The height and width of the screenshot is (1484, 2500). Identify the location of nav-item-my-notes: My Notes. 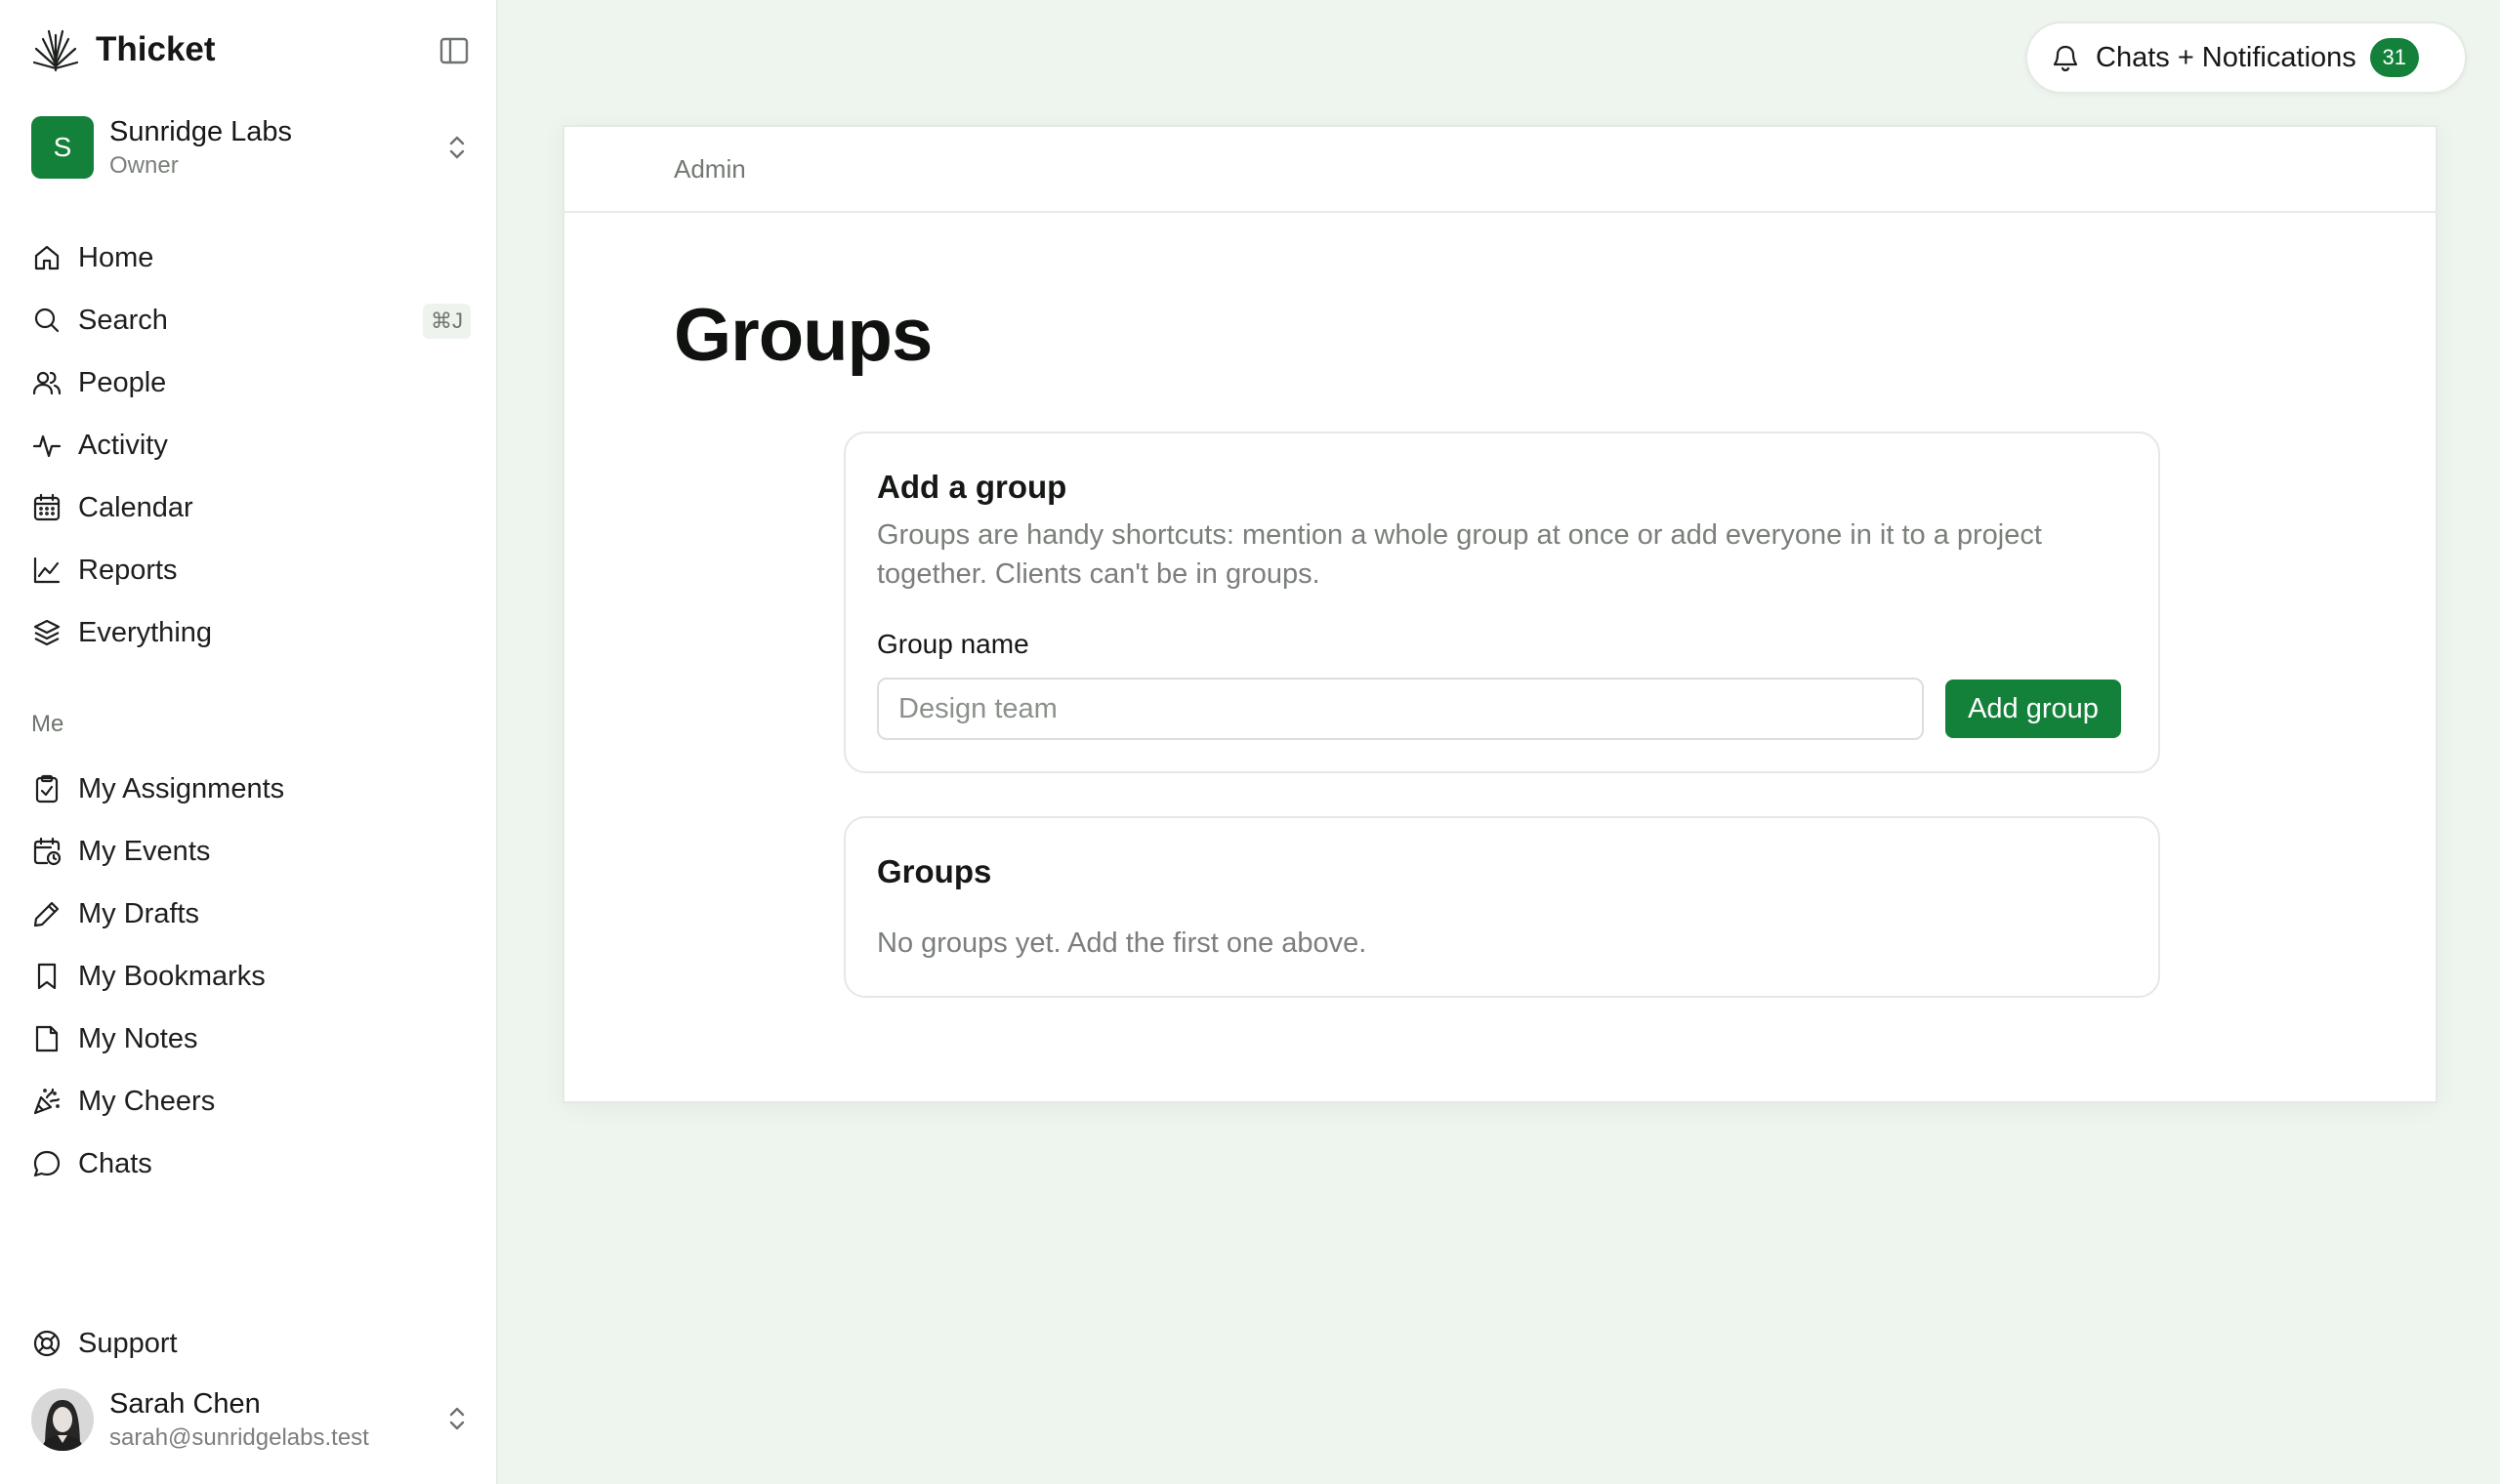
(251, 1039).